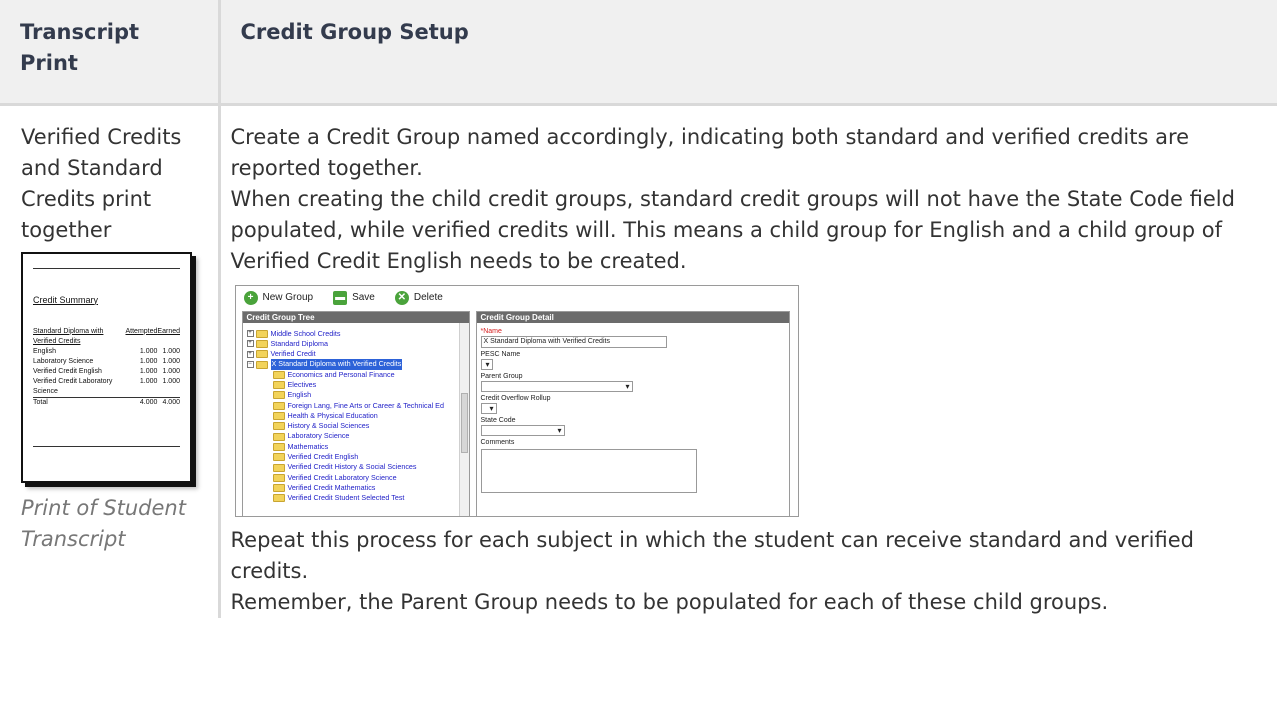 This screenshot has width=1277, height=714. Describe the element at coordinates (556, 386) in the screenshot. I see `parent-group-select` at that location.